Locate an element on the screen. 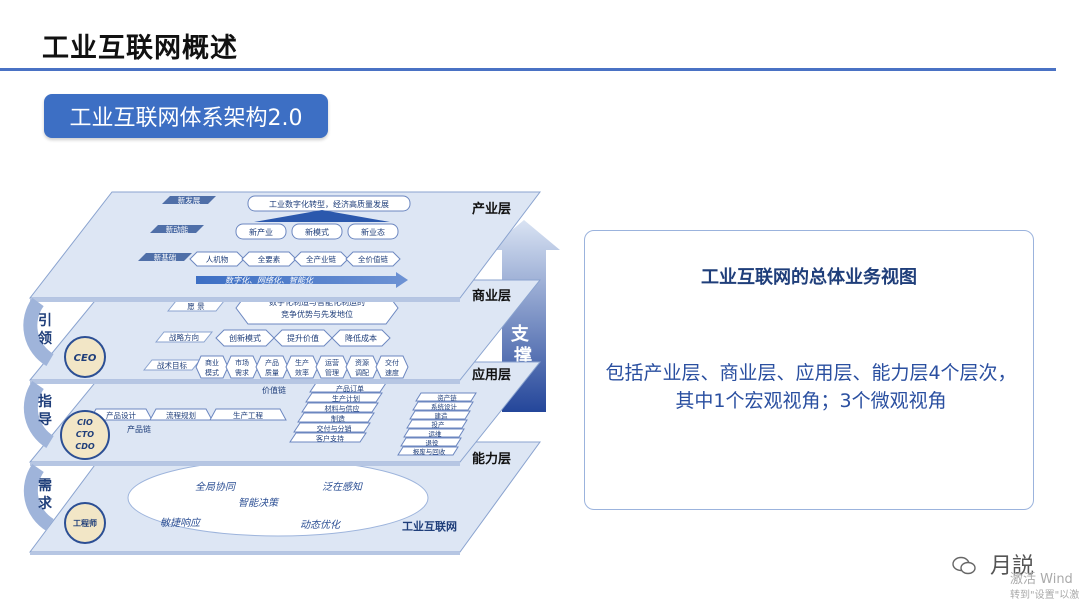  direction-label: 降低成本 is located at coordinates (361, 338).